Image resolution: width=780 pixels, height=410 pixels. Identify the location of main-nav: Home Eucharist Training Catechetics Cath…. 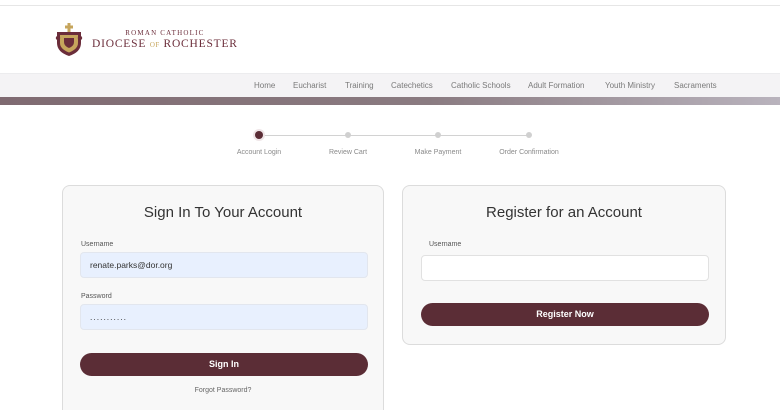
(390, 85).